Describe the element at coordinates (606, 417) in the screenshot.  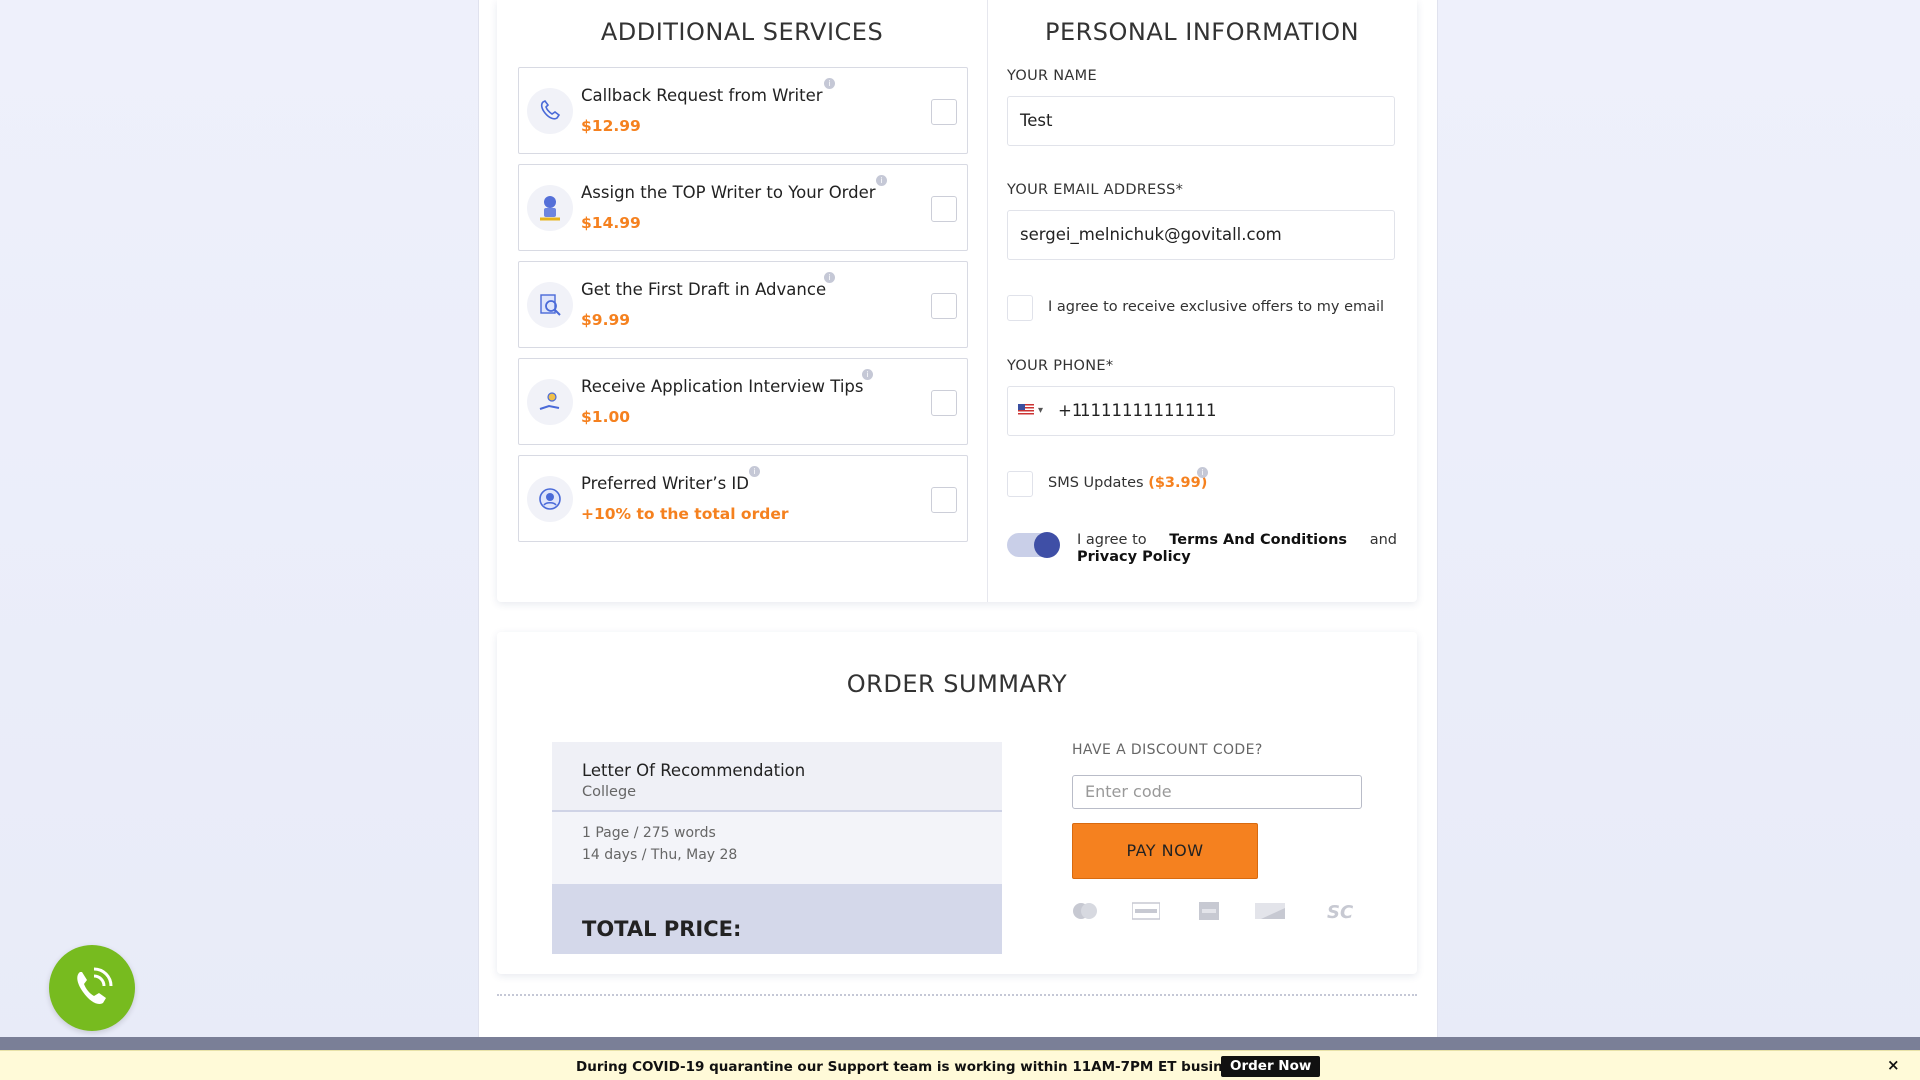
I see `service-price: $1.00` at that location.